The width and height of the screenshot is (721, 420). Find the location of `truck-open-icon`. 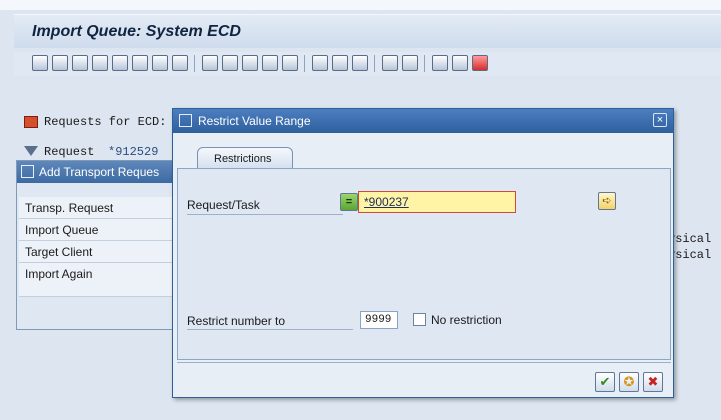

truck-open-icon is located at coordinates (360, 63).